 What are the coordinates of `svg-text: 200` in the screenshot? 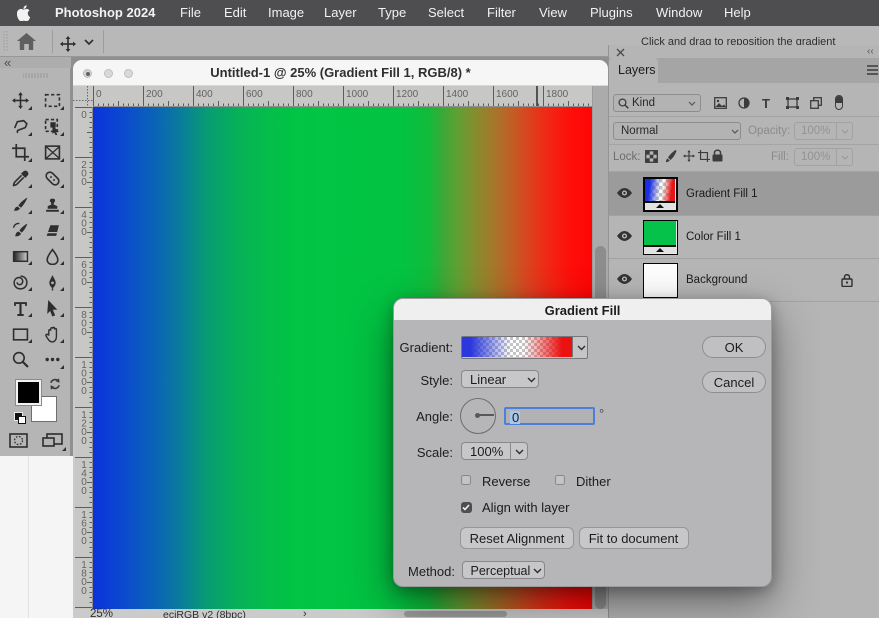 It's located at (154, 94).